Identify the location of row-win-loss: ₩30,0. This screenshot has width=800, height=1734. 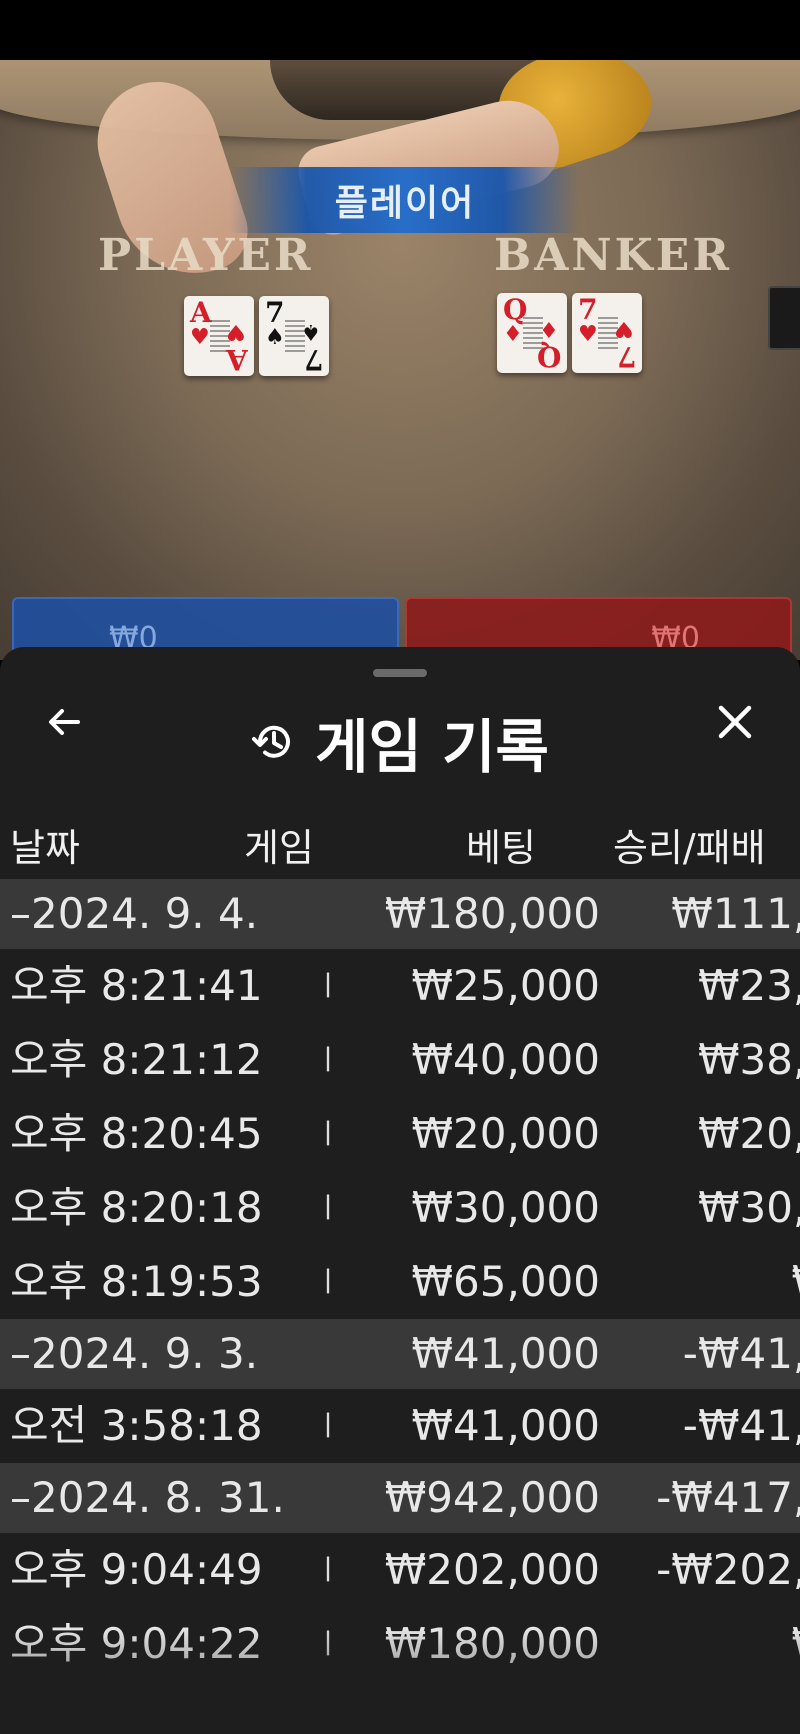
(748, 1207).